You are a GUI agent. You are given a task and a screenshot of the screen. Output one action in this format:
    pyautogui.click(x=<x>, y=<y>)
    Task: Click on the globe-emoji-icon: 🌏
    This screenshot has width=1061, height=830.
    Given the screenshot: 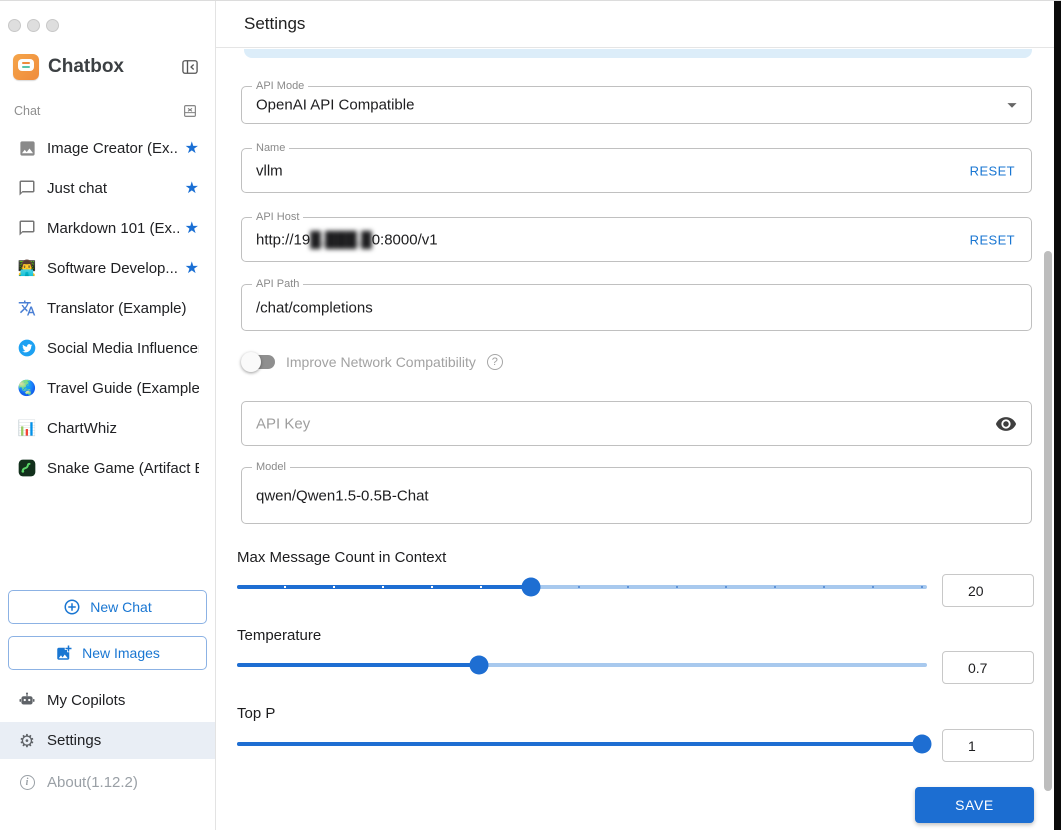 What is the action you would take?
    pyautogui.click(x=27, y=388)
    